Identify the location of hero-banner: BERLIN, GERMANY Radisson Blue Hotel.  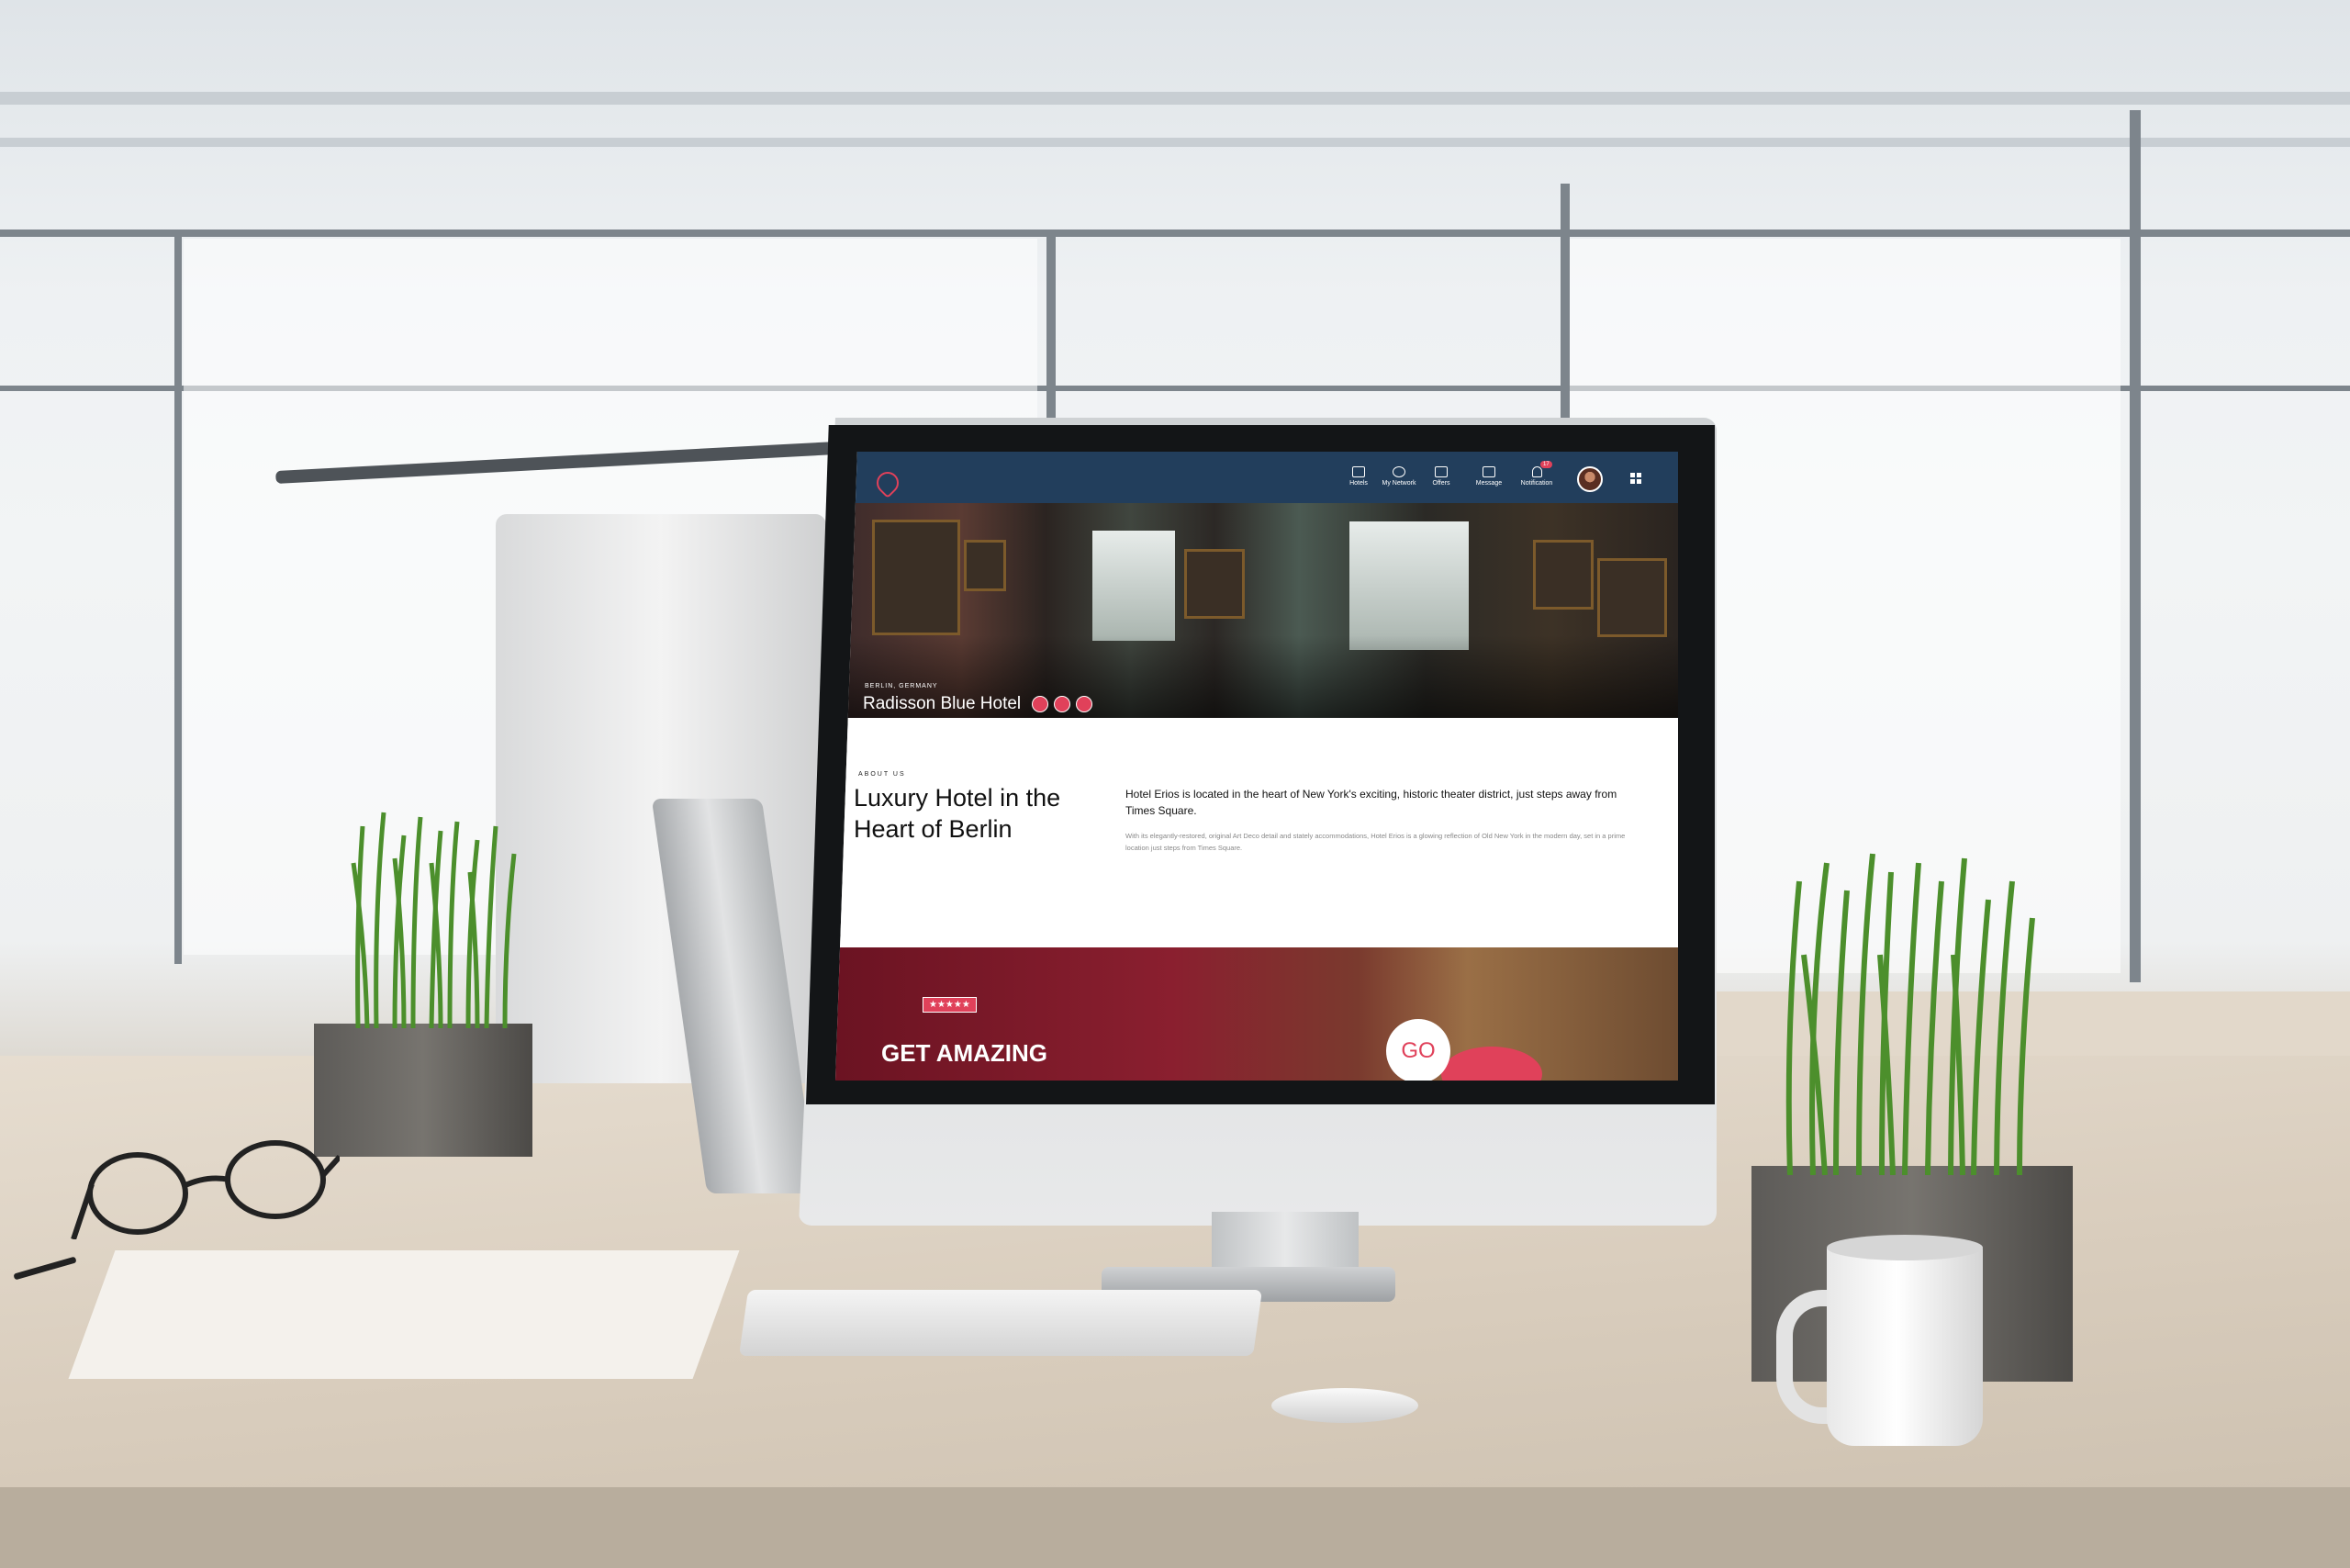
(1256, 610).